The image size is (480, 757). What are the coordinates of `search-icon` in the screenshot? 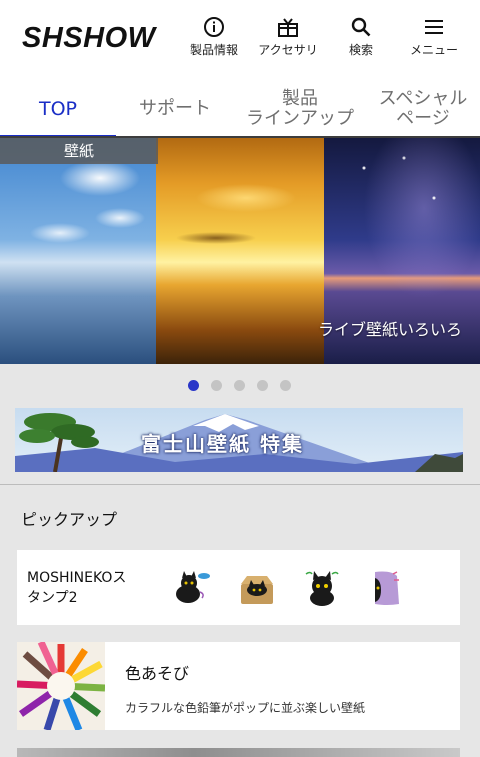 It's located at (361, 27).